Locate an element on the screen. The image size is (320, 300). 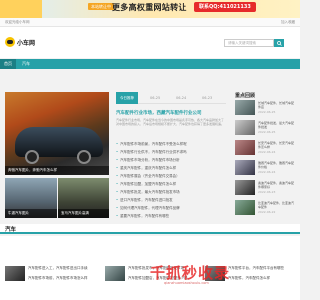
tab-date: 06-25 is located at coordinates (155, 98).